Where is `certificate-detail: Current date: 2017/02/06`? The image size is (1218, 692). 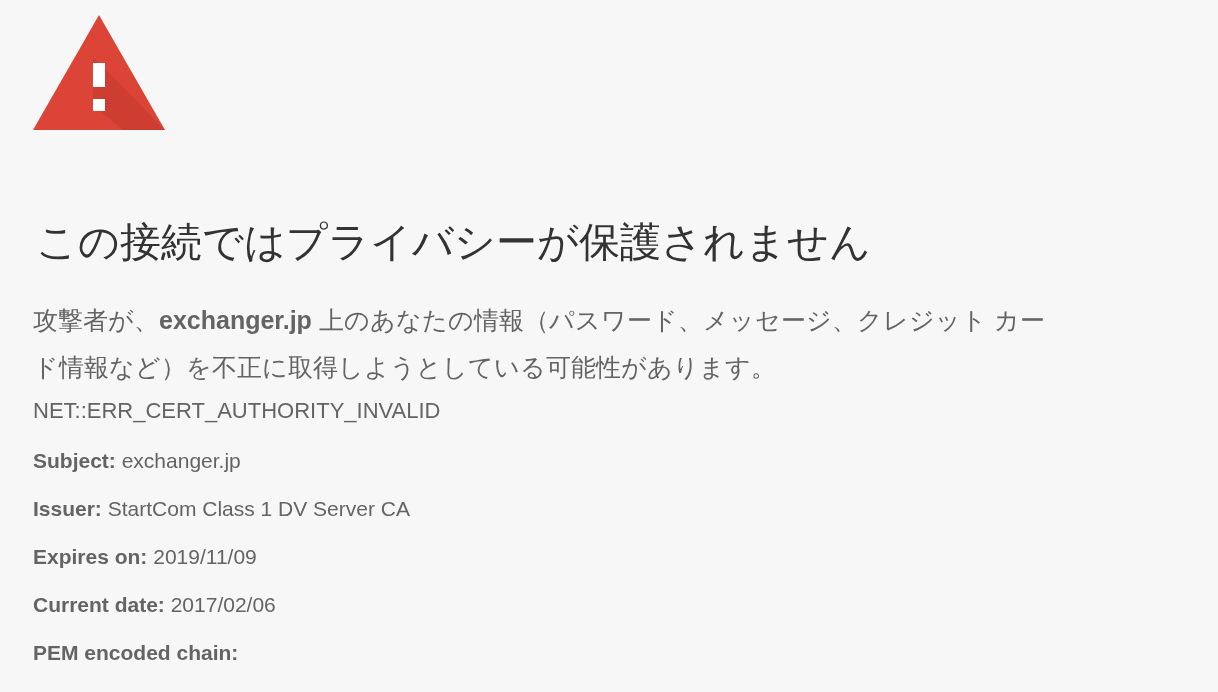 certificate-detail: Current date: 2017/02/06 is located at coordinates (155, 604).